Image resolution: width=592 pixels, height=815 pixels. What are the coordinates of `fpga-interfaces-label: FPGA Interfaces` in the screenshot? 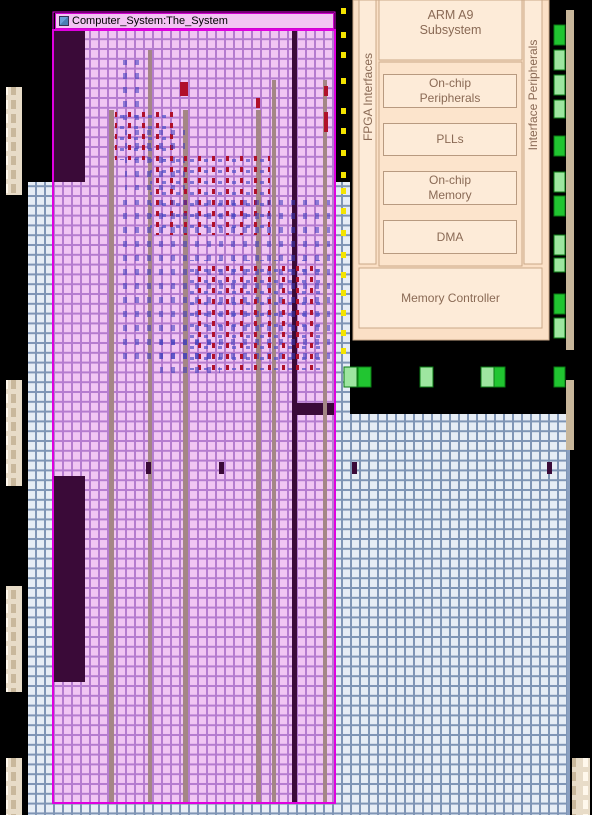 It's located at (368, 97).